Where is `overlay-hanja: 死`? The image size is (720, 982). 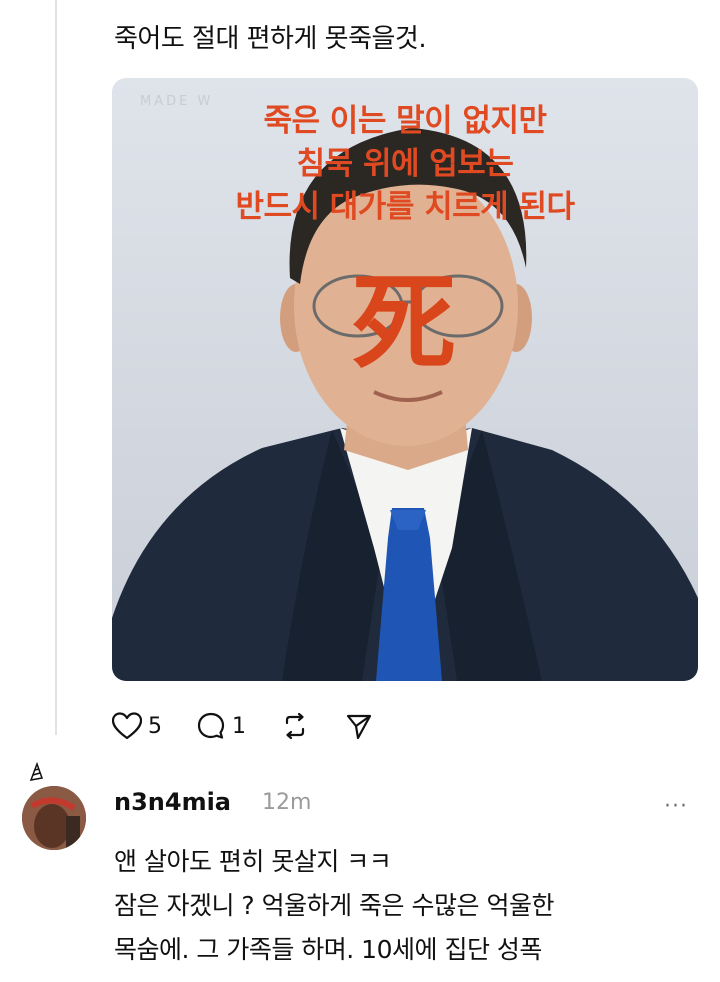 overlay-hanja: 死 is located at coordinates (403, 322).